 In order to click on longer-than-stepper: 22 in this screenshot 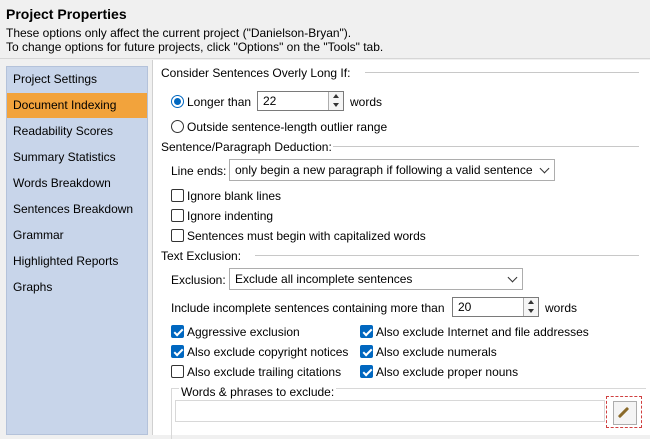, I will do `click(300, 101)`.